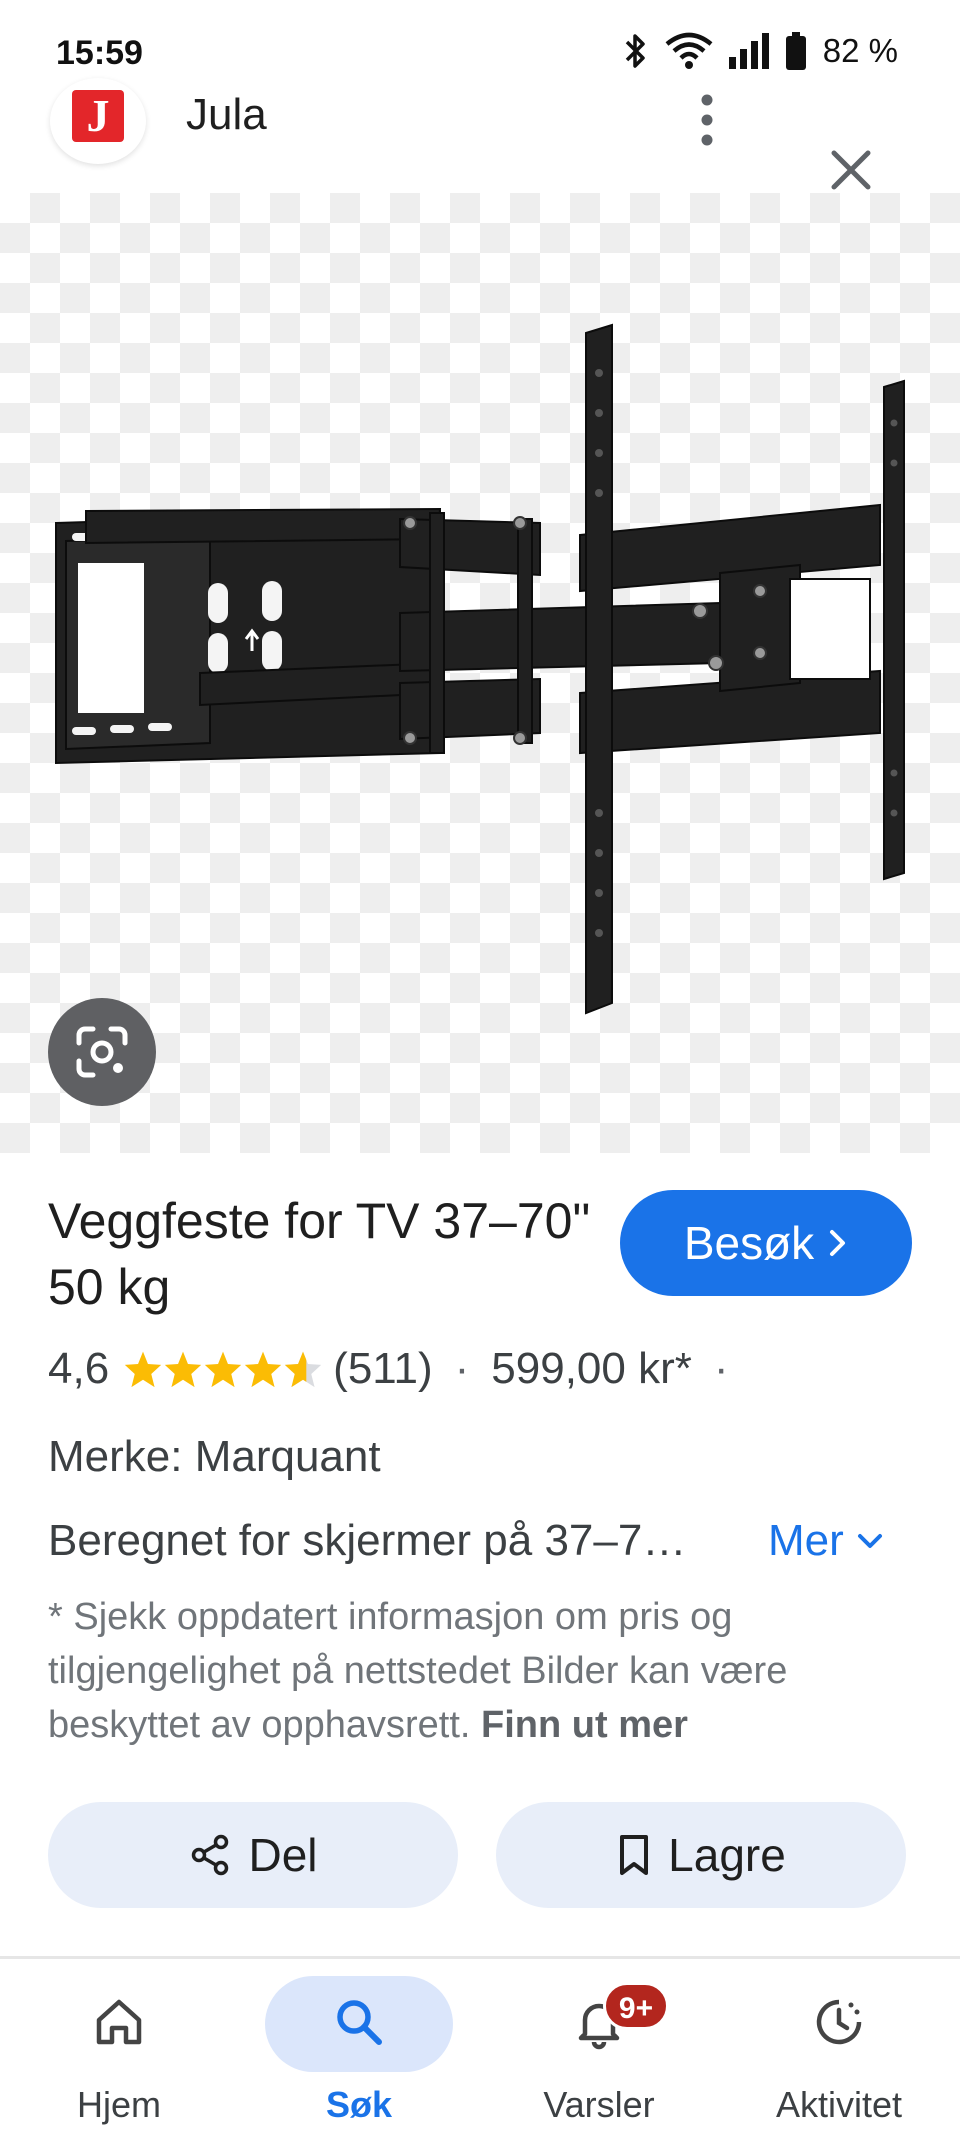 Image resolution: width=960 pixels, height=2133 pixels. What do you see at coordinates (584, 1725) in the screenshot?
I see `learn-more-link: Finn ut mer` at bounding box center [584, 1725].